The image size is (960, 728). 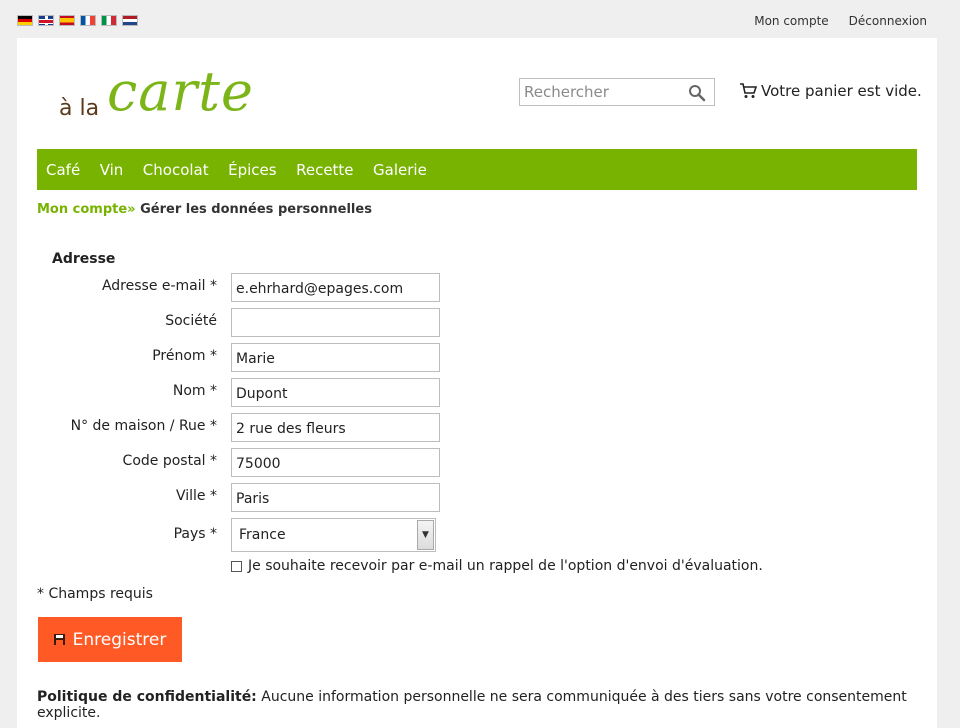 I want to click on flag-spanish-icon, so click(x=67, y=20).